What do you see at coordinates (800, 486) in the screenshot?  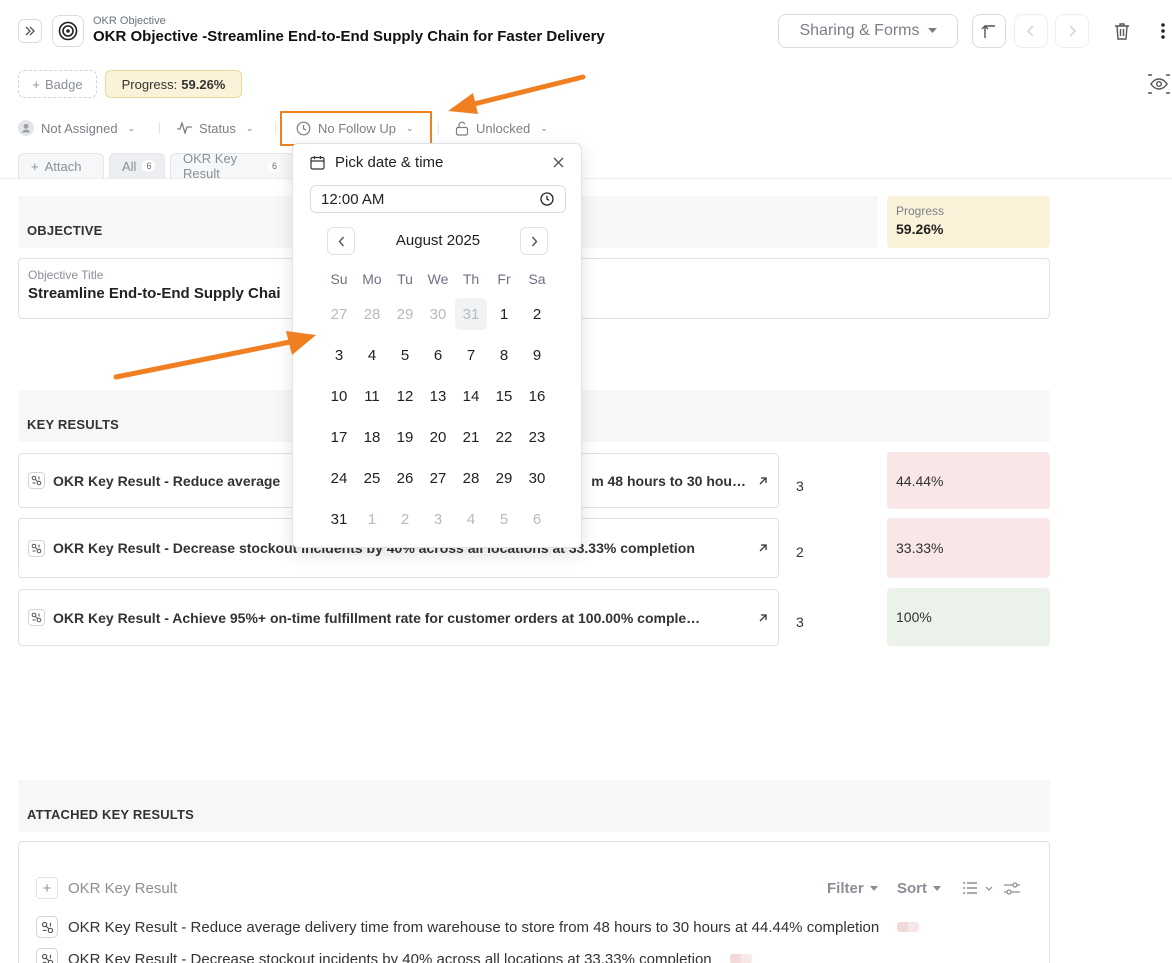 I see `key-result-count: 3` at bounding box center [800, 486].